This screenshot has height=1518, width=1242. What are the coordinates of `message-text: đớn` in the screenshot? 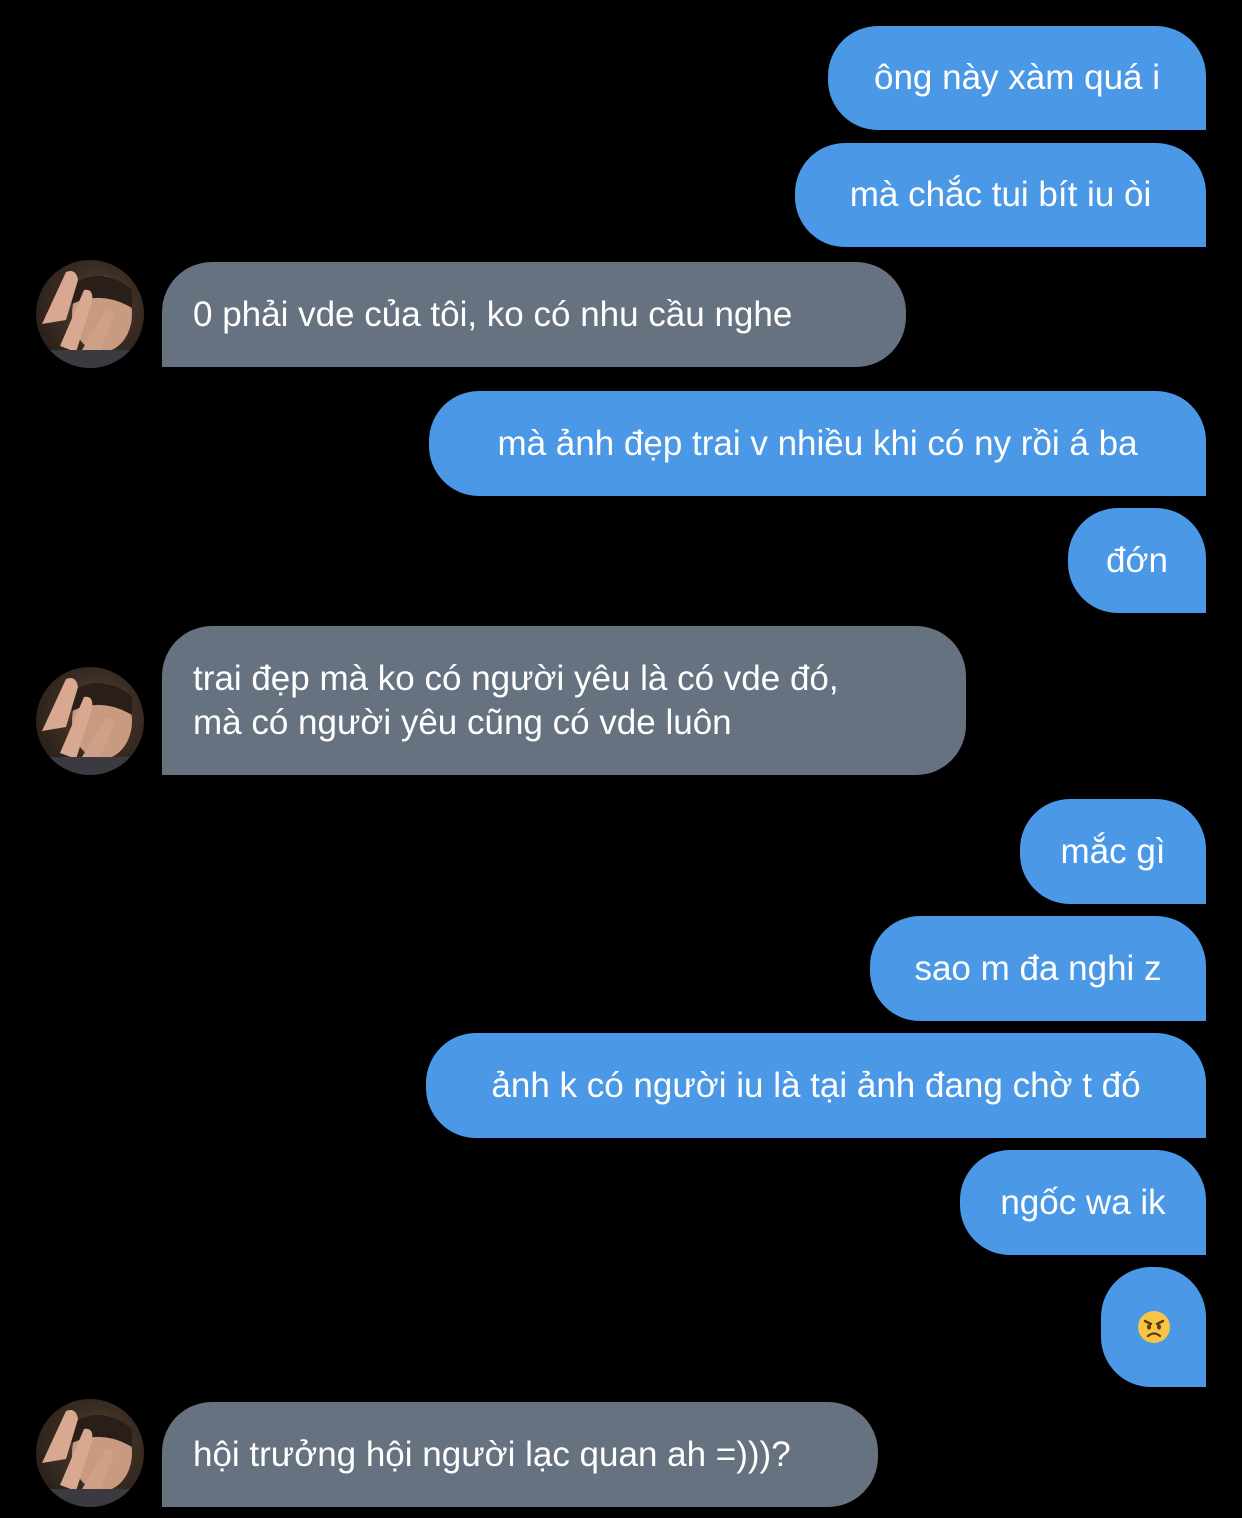 It's located at (1137, 560).